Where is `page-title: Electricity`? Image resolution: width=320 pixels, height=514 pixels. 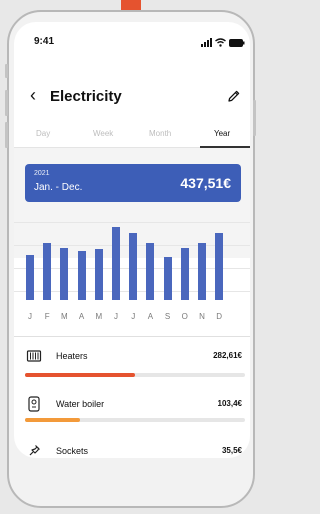
page-title: Electricity is located at coordinates (86, 96).